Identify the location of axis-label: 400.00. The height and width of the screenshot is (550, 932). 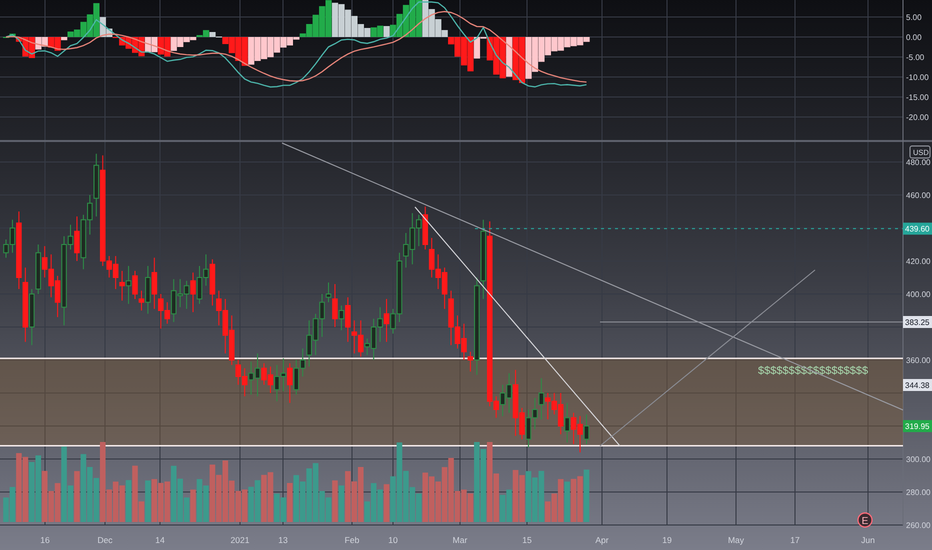
(918, 294).